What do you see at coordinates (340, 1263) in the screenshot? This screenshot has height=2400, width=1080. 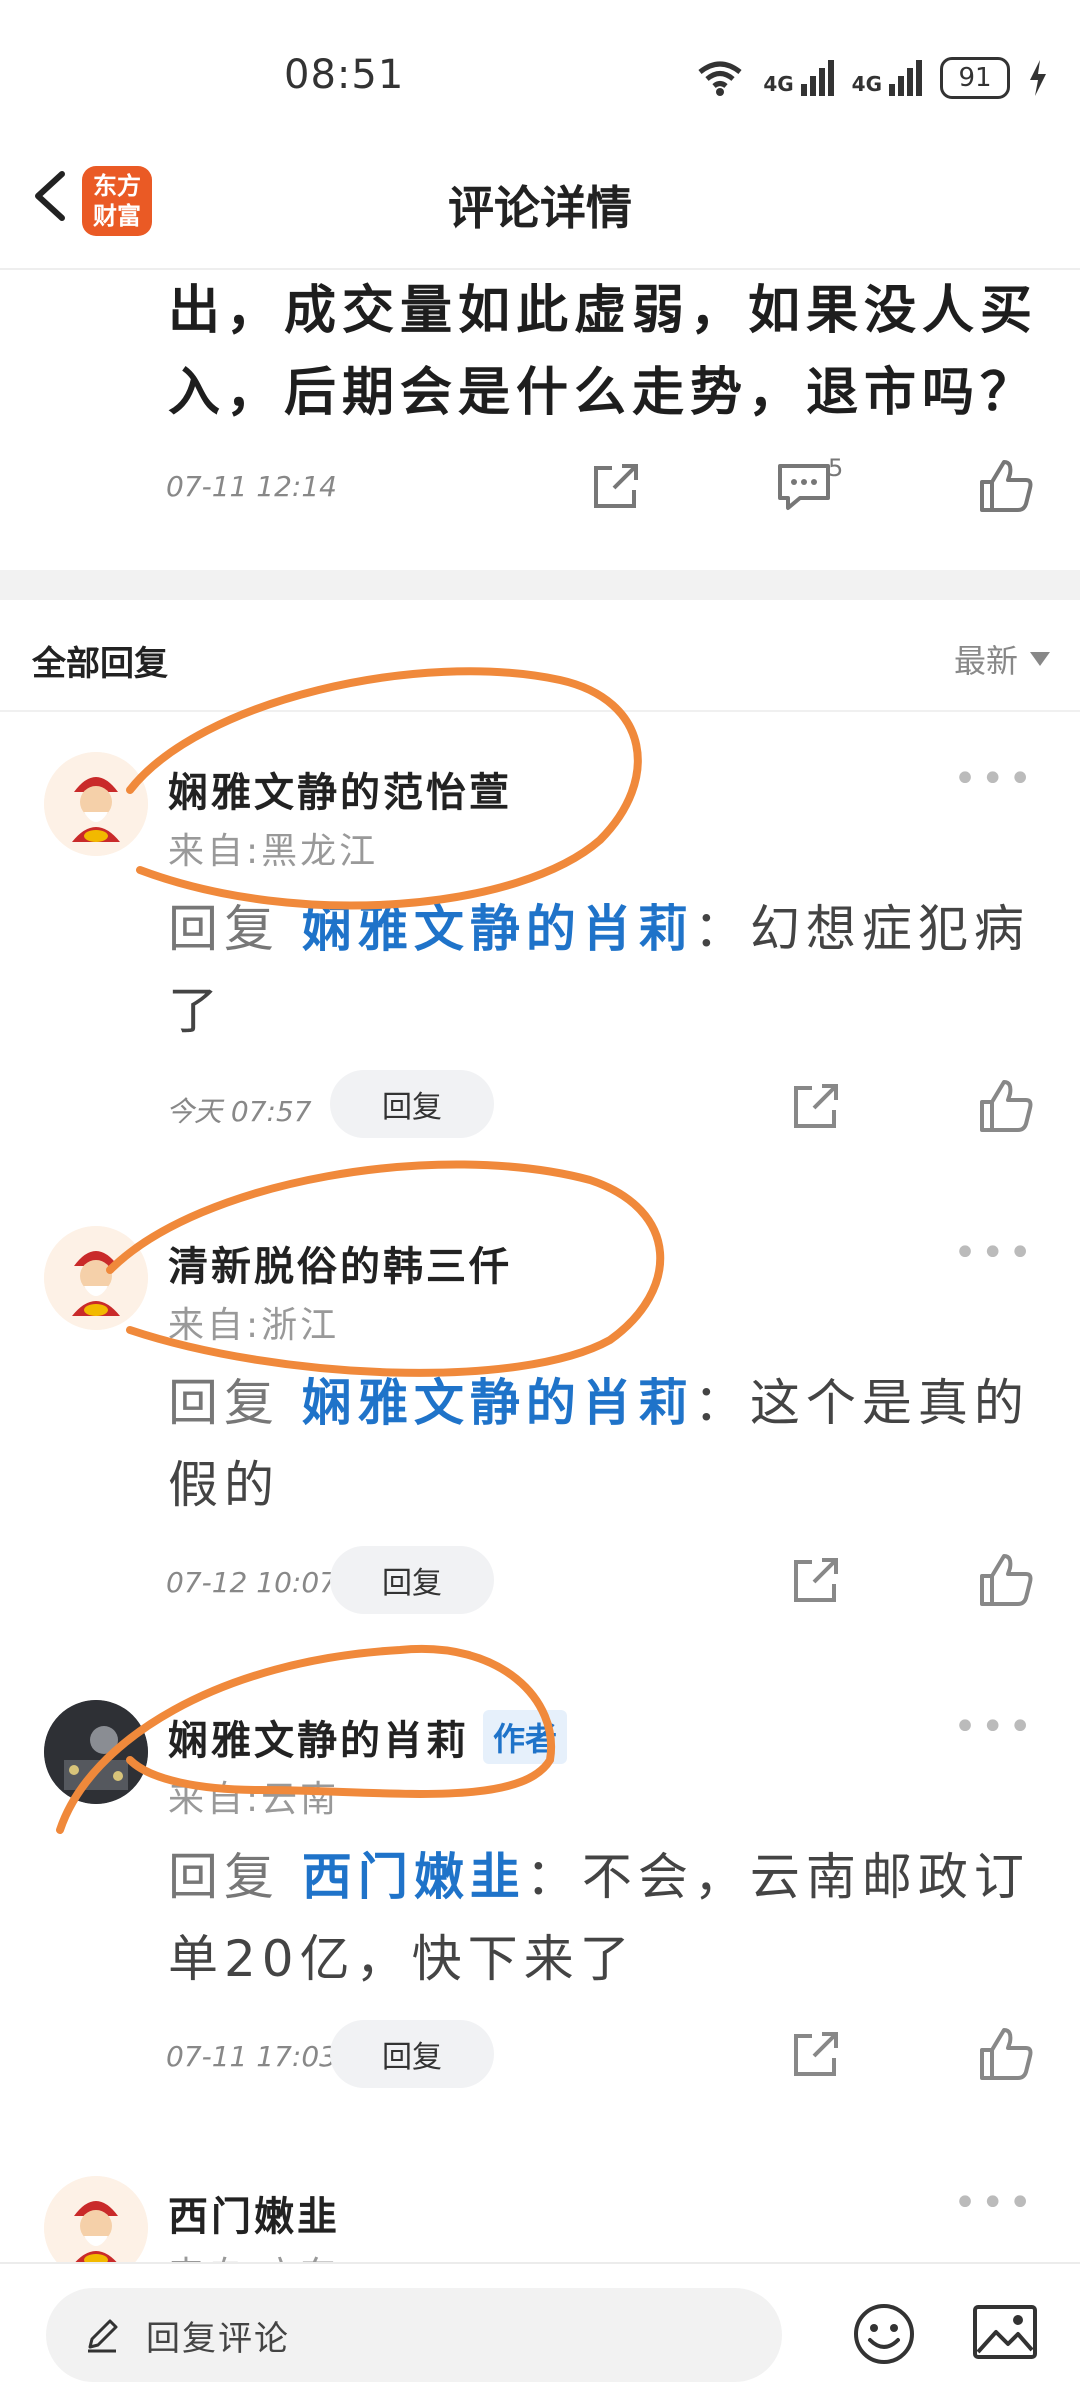 I see `comment-username: 清新脱俗的韩三仟` at bounding box center [340, 1263].